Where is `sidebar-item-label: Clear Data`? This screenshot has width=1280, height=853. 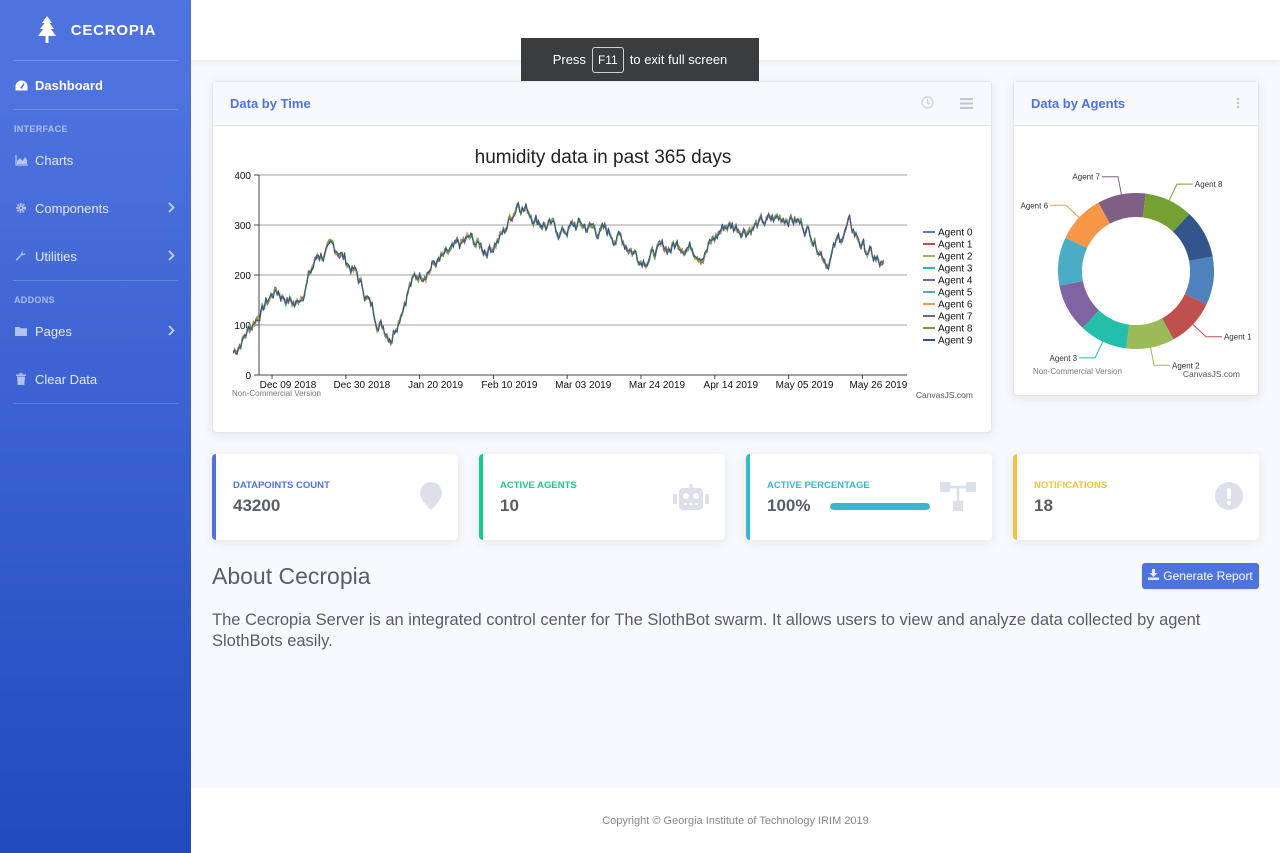
sidebar-item-label: Clear Data is located at coordinates (66, 379).